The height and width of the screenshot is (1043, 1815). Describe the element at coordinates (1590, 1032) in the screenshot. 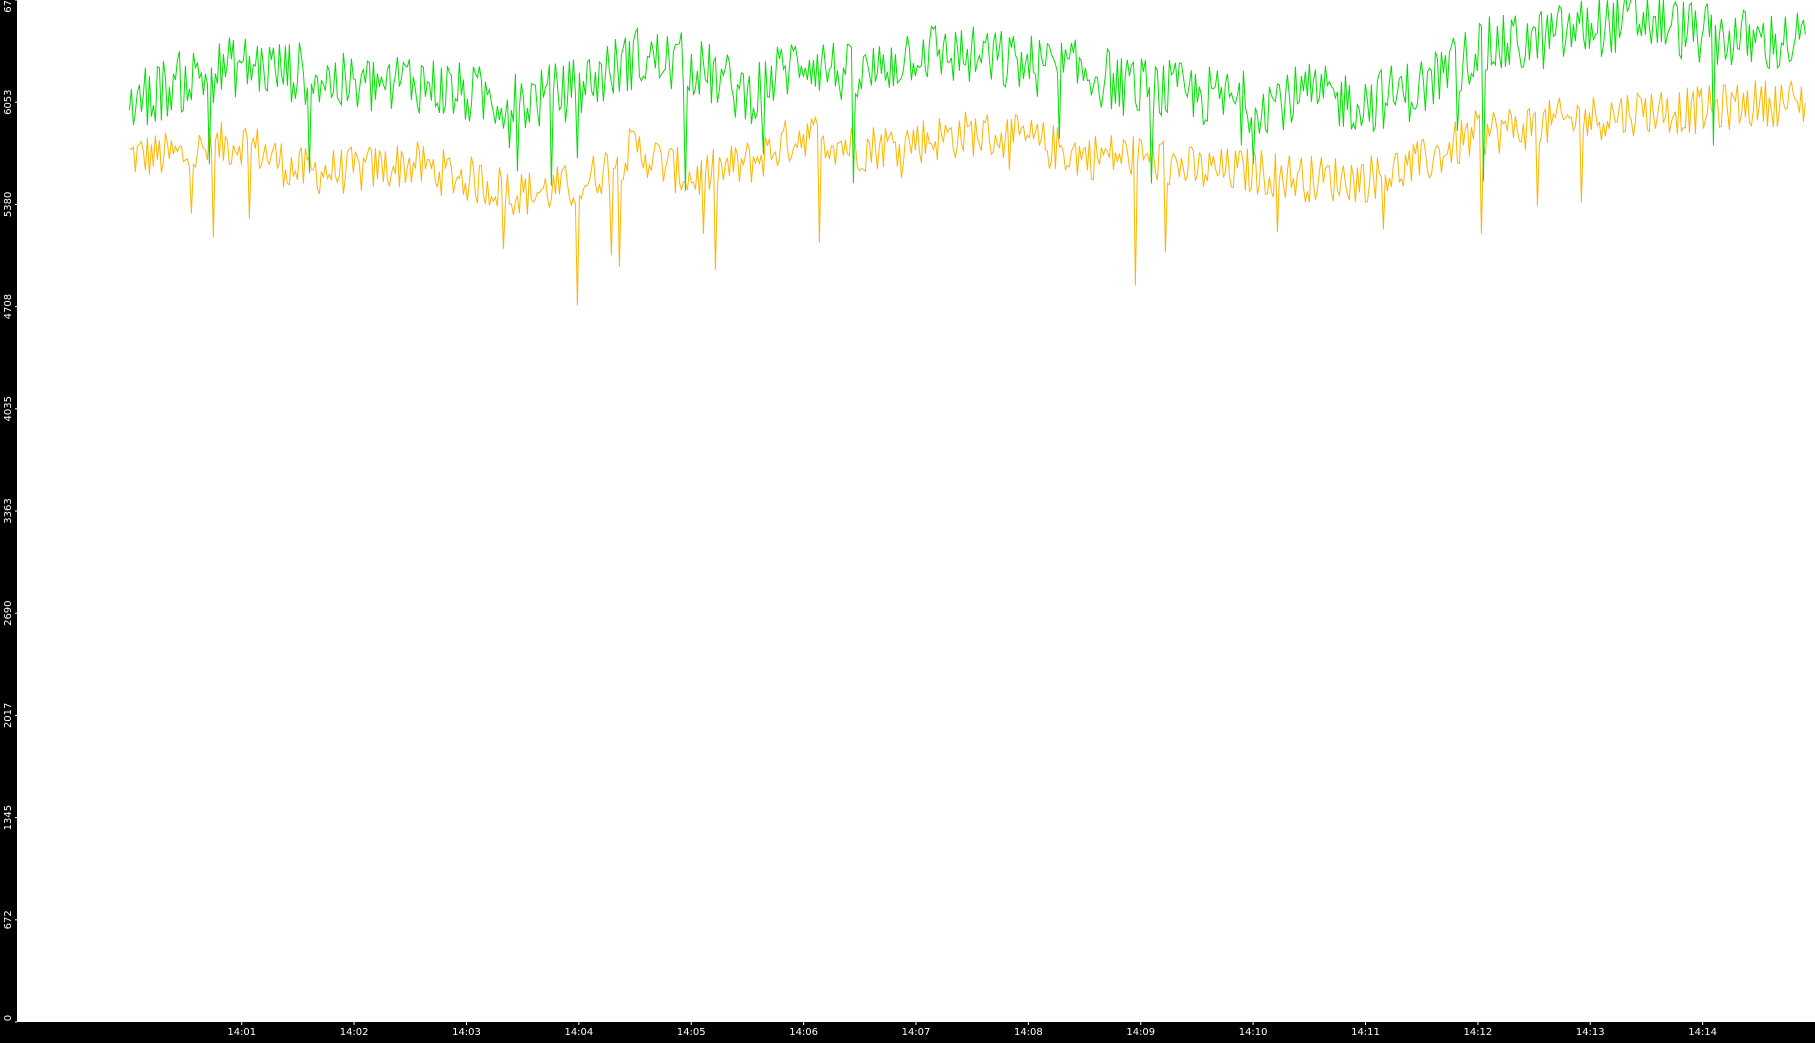

I see `x-tick-label: 14:13` at that location.